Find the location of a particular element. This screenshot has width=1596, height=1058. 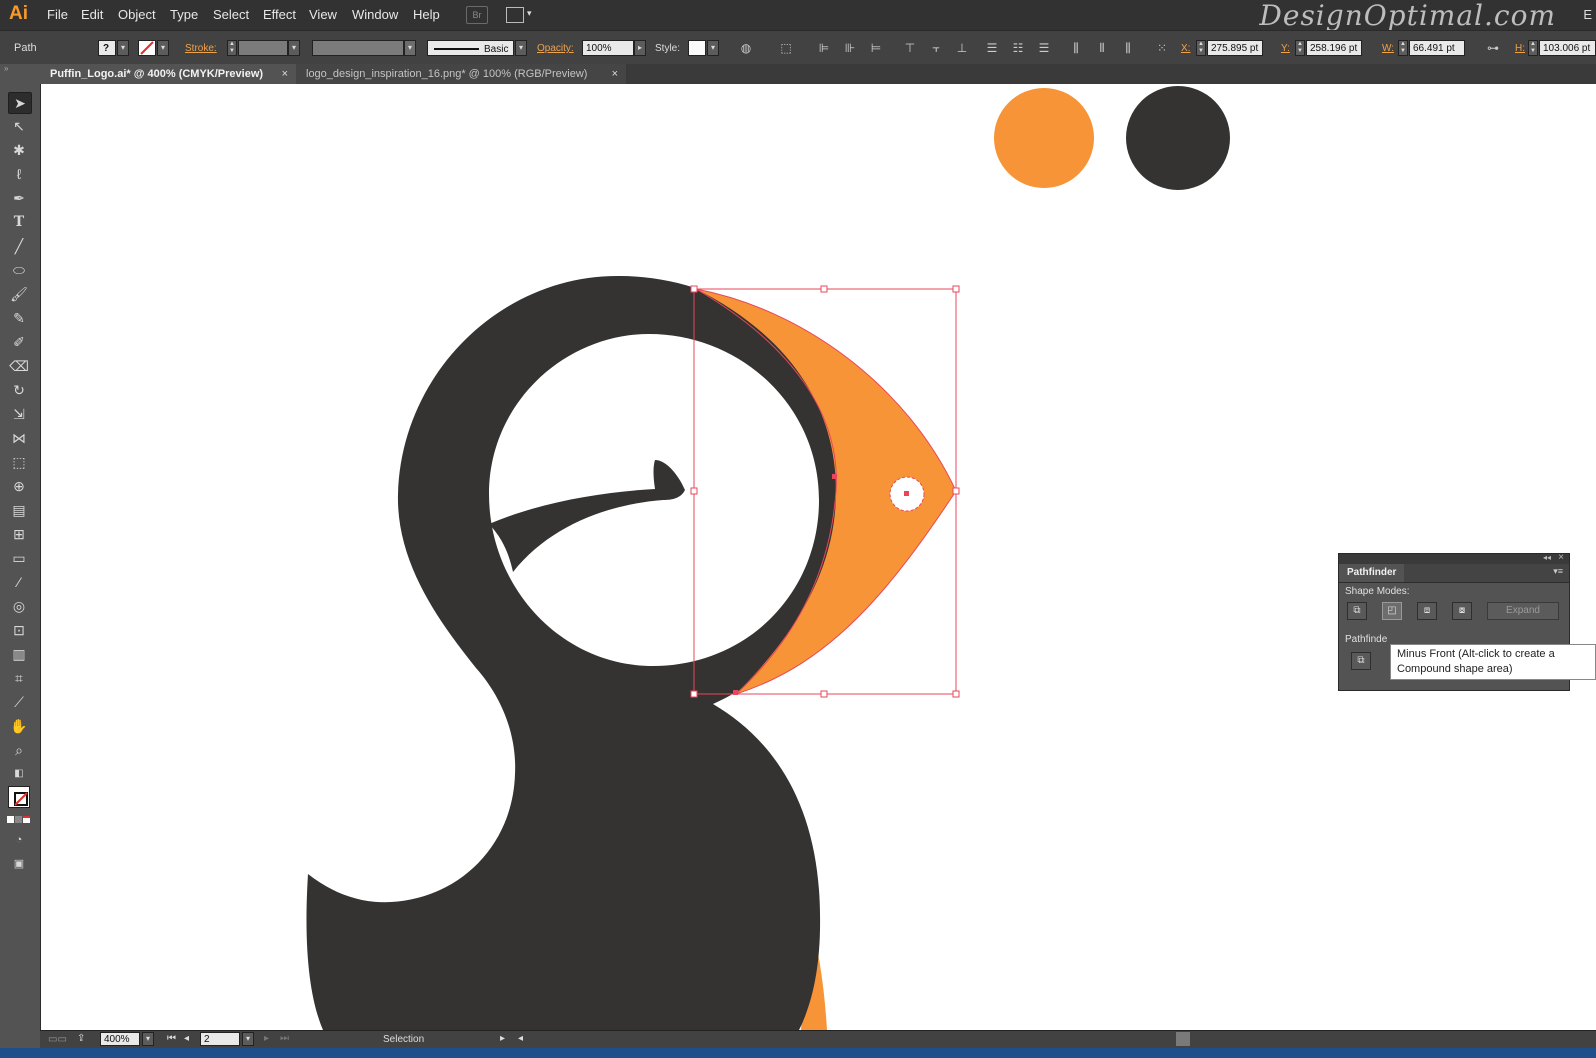

align-to-selection-icon: ⬚ is located at coordinates (786, 48).